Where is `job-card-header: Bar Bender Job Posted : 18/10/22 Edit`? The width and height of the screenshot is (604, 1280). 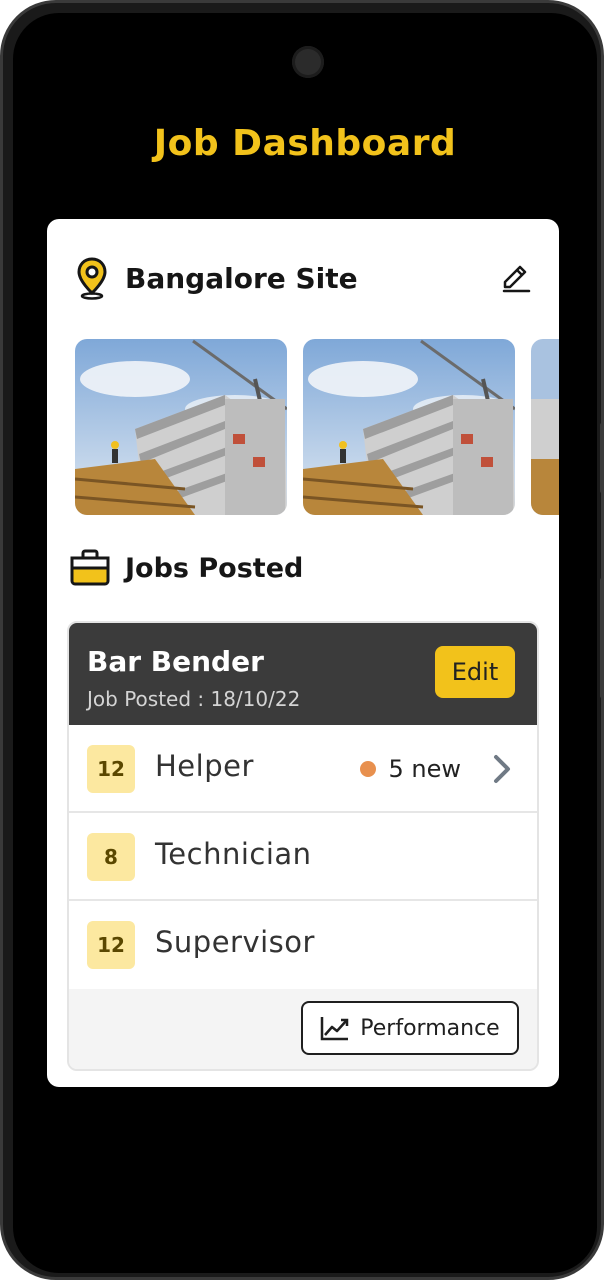
job-card-header: Bar Bender Job Posted : 18/10/22 Edit is located at coordinates (303, 674).